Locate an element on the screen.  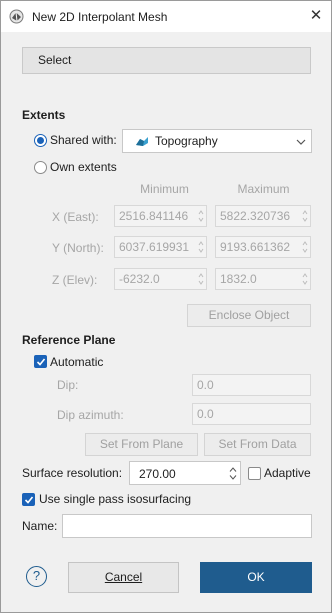
enclose-object-label: Enclose Object is located at coordinates (249, 315).